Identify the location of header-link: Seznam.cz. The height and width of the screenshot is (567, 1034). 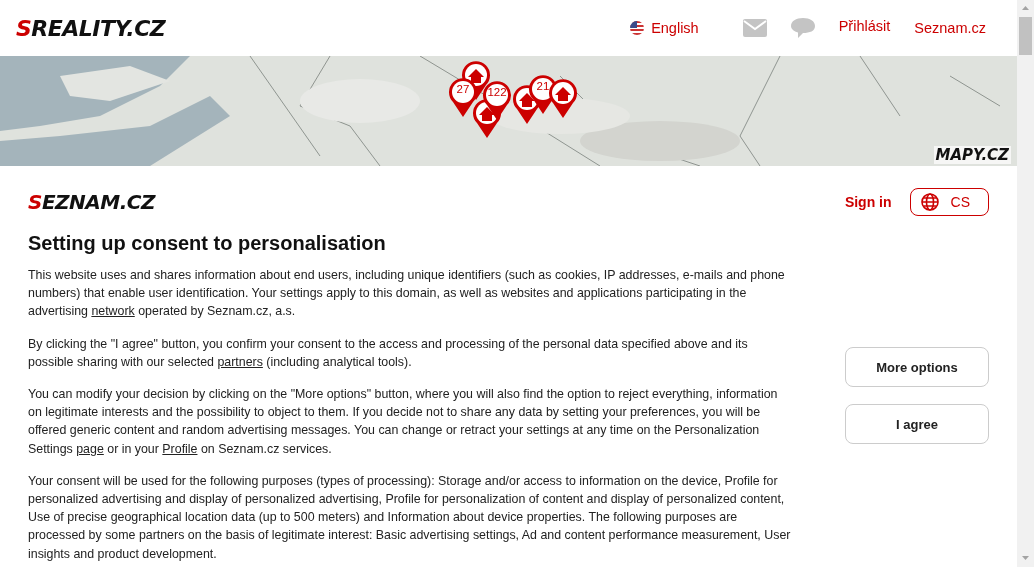
(950, 28).